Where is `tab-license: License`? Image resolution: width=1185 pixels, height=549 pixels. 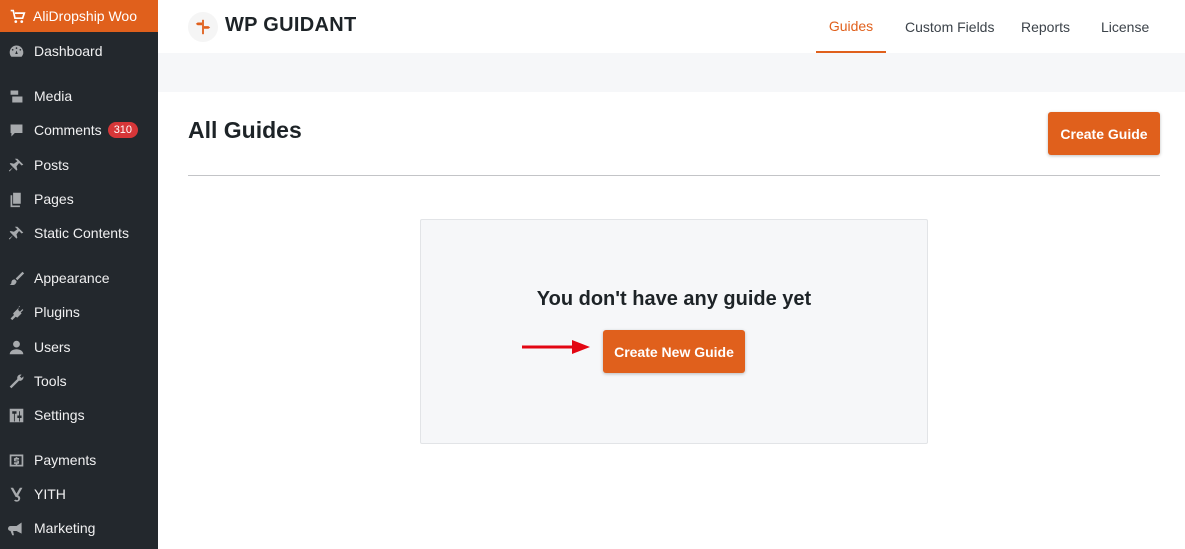 tab-license: License is located at coordinates (1125, 26).